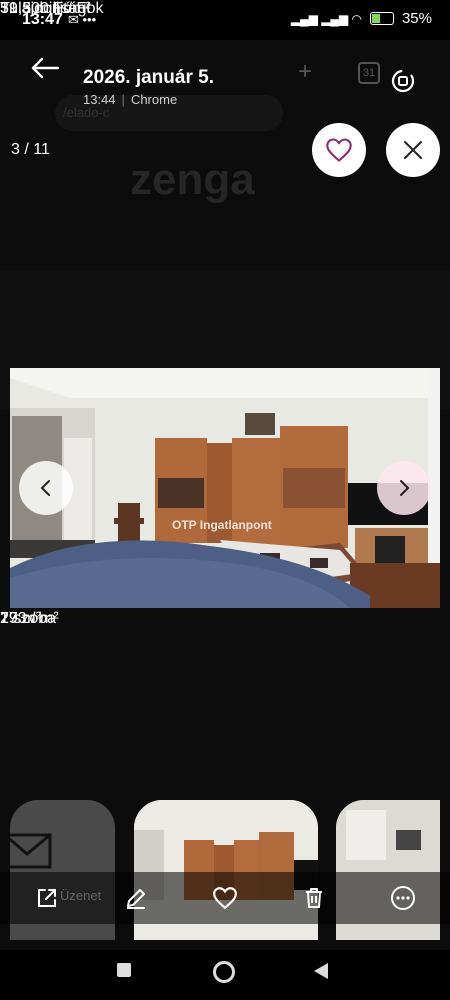  What do you see at coordinates (148, 77) in the screenshot?
I see `photo-date: 2026. január 5.` at bounding box center [148, 77].